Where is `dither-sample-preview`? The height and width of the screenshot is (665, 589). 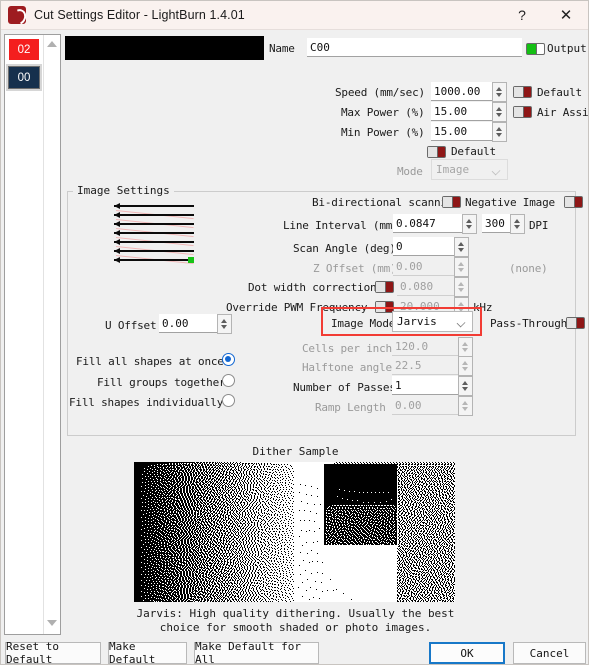
dither-sample-preview is located at coordinates (294, 532).